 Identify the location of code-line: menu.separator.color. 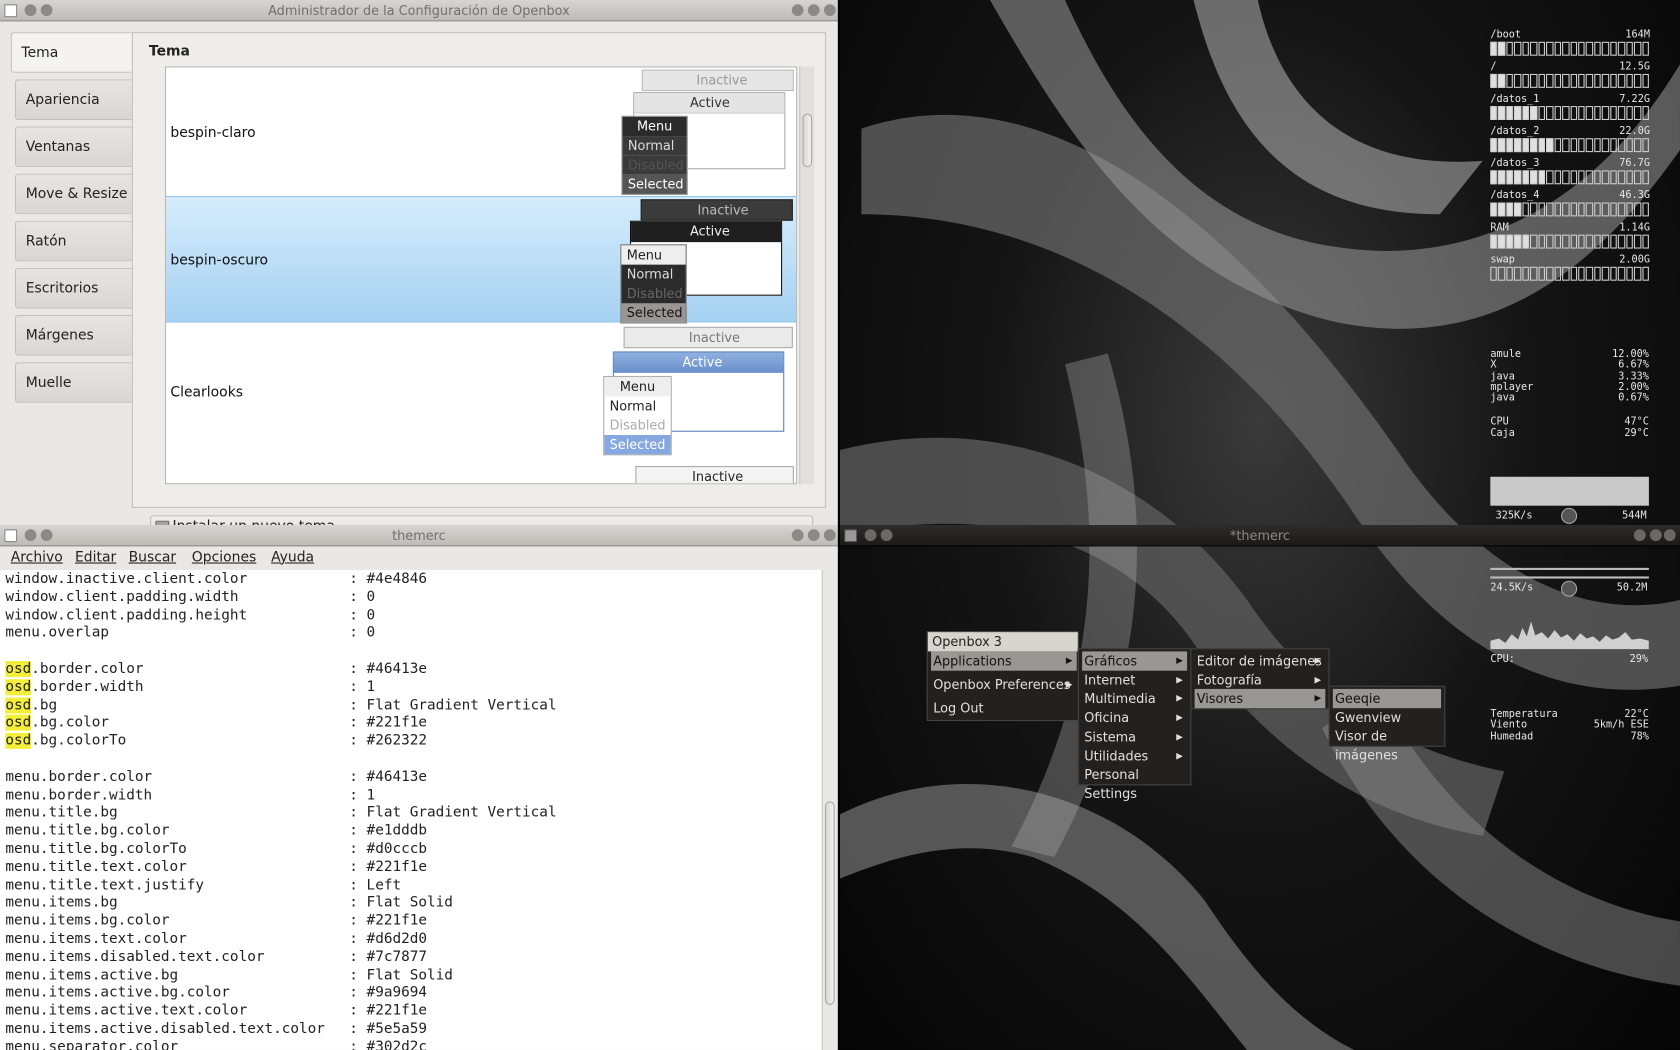
(92, 1044).